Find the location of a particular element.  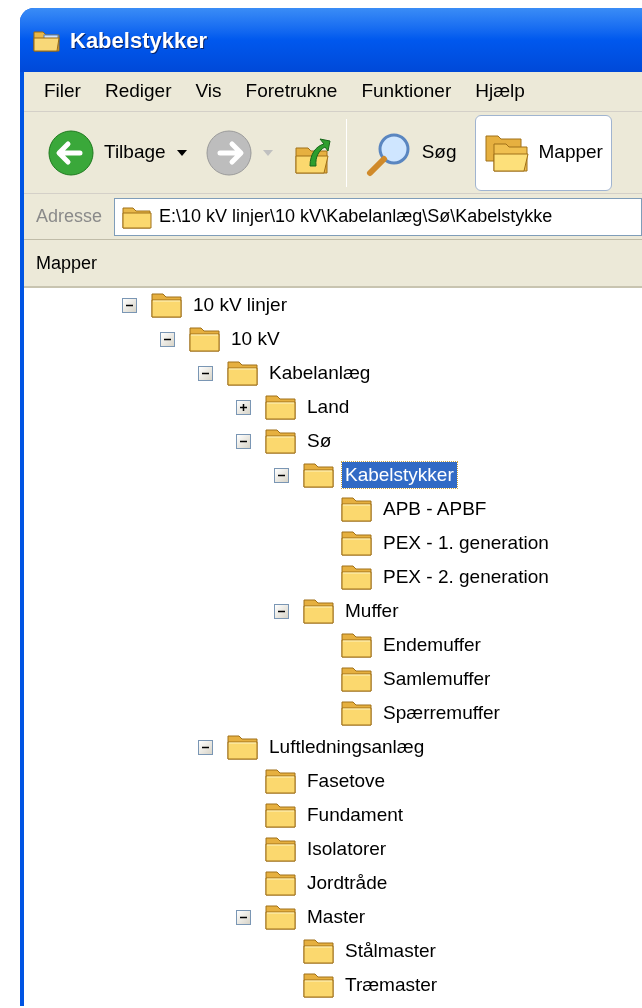

tree-item: 10 kV is located at coordinates (255, 339).